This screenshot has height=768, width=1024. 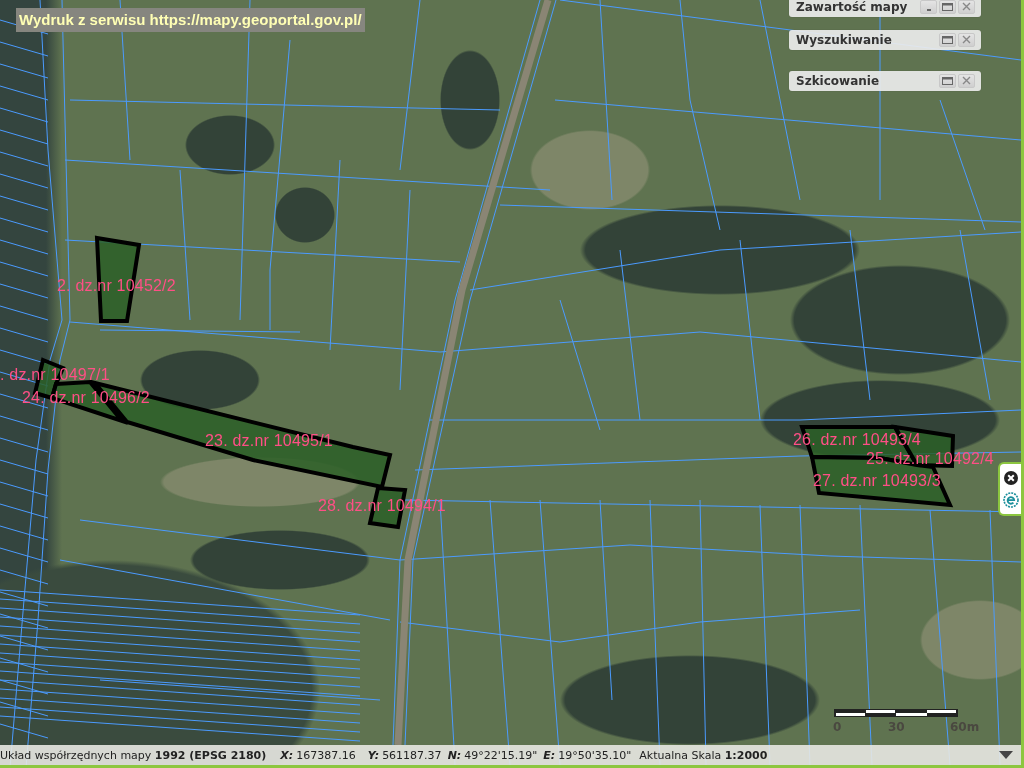 I want to click on coordinate-value: 167387.16, so click(x=326, y=755).